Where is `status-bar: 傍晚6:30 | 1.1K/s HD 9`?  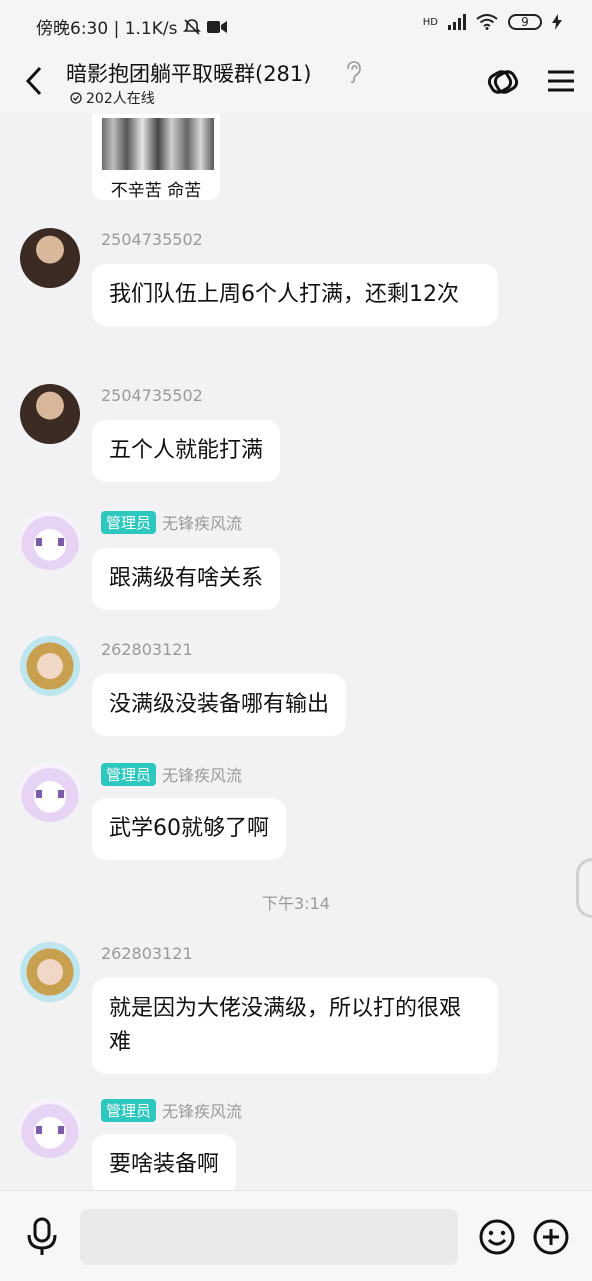 status-bar: 傍晚6:30 | 1.1K/s HD 9 is located at coordinates (296, 26).